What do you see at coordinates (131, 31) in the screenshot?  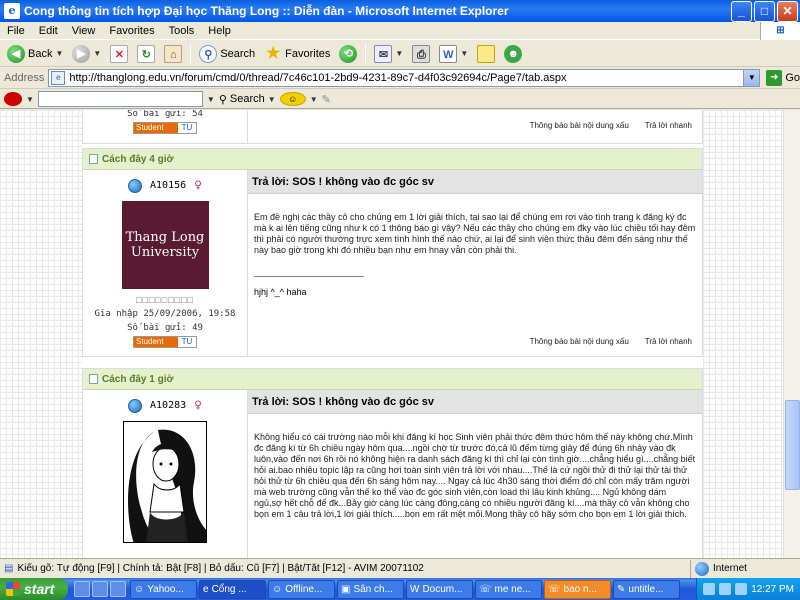 I see `menu-favorites: Favorites` at bounding box center [131, 31].